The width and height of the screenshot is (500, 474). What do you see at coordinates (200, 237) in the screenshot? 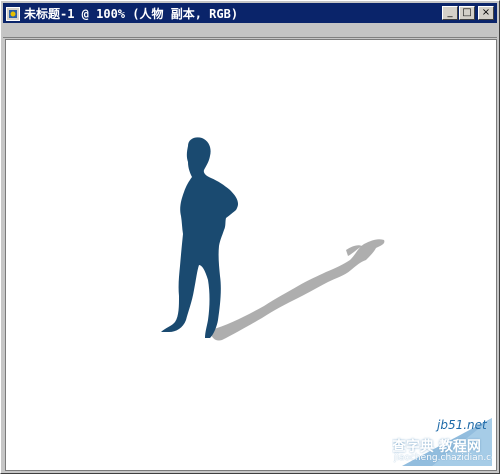
I see `figure-silhouette` at bounding box center [200, 237].